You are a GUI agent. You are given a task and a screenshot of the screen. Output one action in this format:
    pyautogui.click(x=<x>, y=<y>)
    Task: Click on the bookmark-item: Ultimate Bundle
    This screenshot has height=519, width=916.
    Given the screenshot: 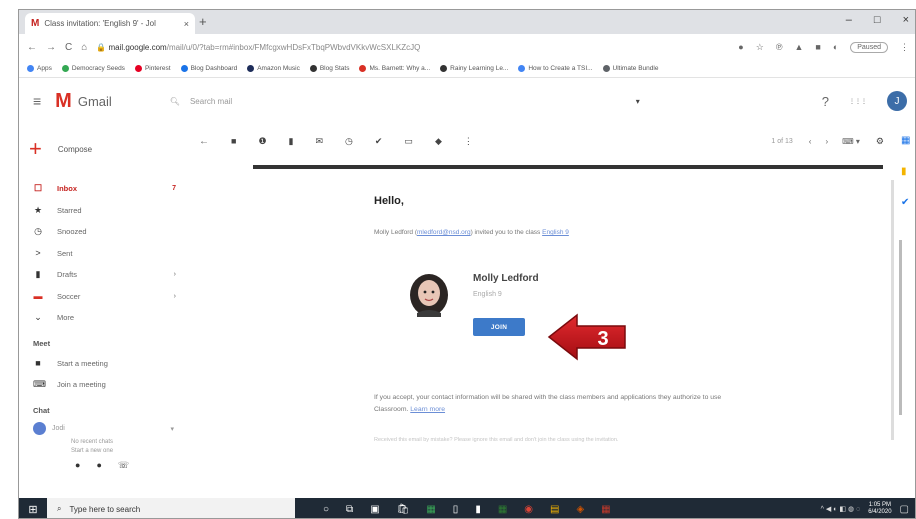 What is the action you would take?
    pyautogui.click(x=630, y=68)
    